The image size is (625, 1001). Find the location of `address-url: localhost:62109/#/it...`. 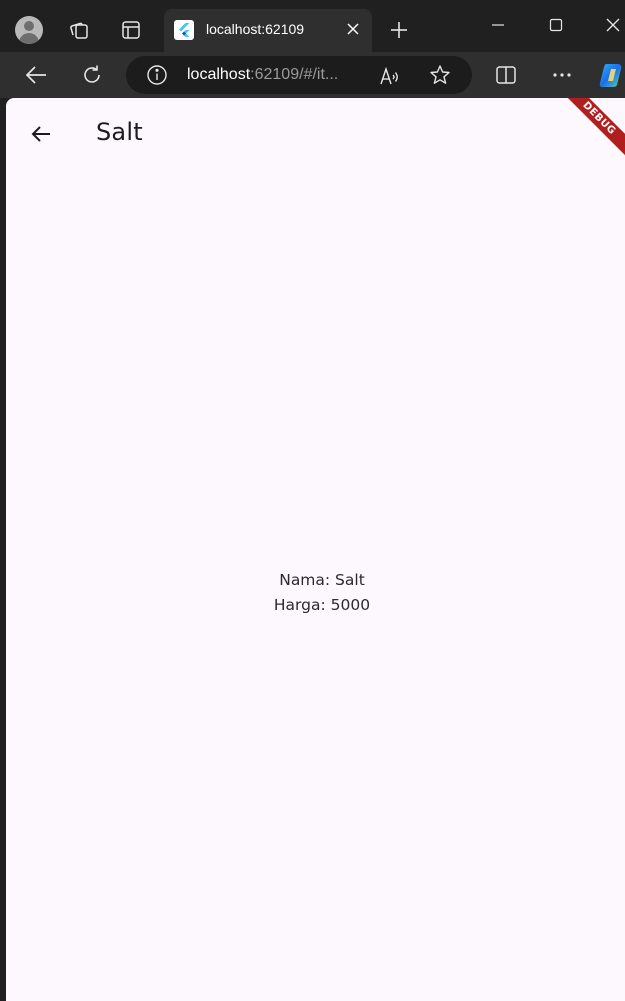

address-url: localhost:62109/#/it... is located at coordinates (262, 75).